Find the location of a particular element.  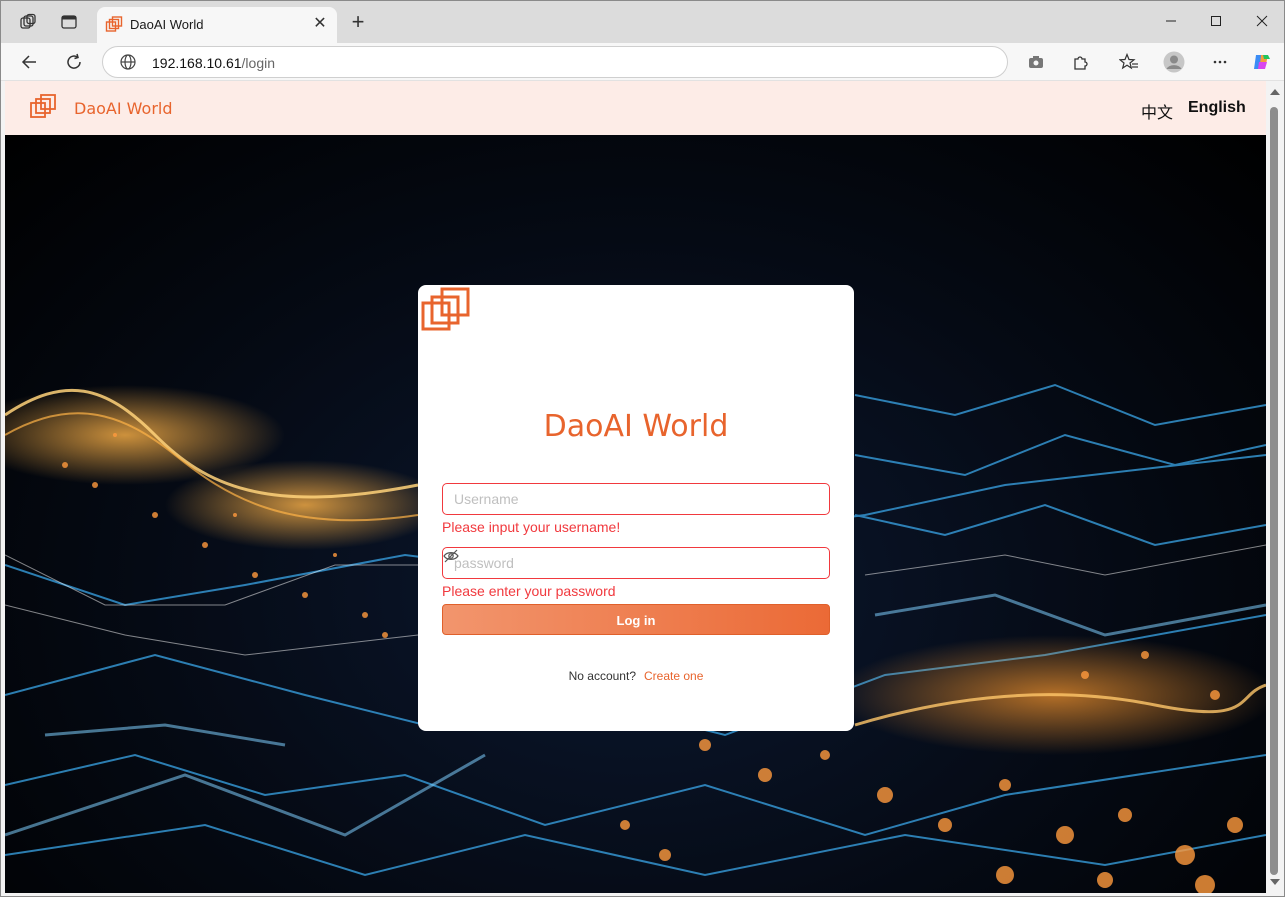

daoai-logo-icon is located at coordinates (44, 108).